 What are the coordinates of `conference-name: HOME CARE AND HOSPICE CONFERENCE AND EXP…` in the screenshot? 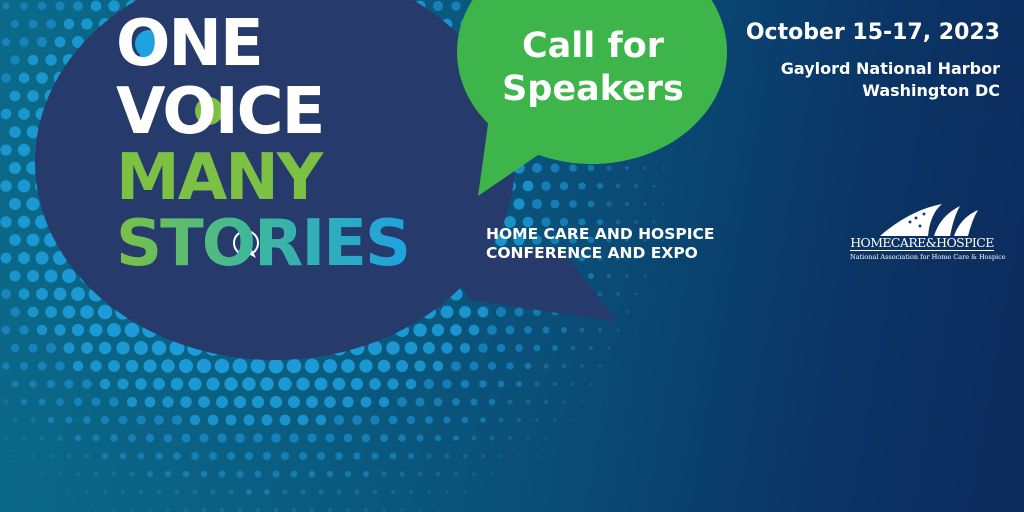 It's located at (600, 244).